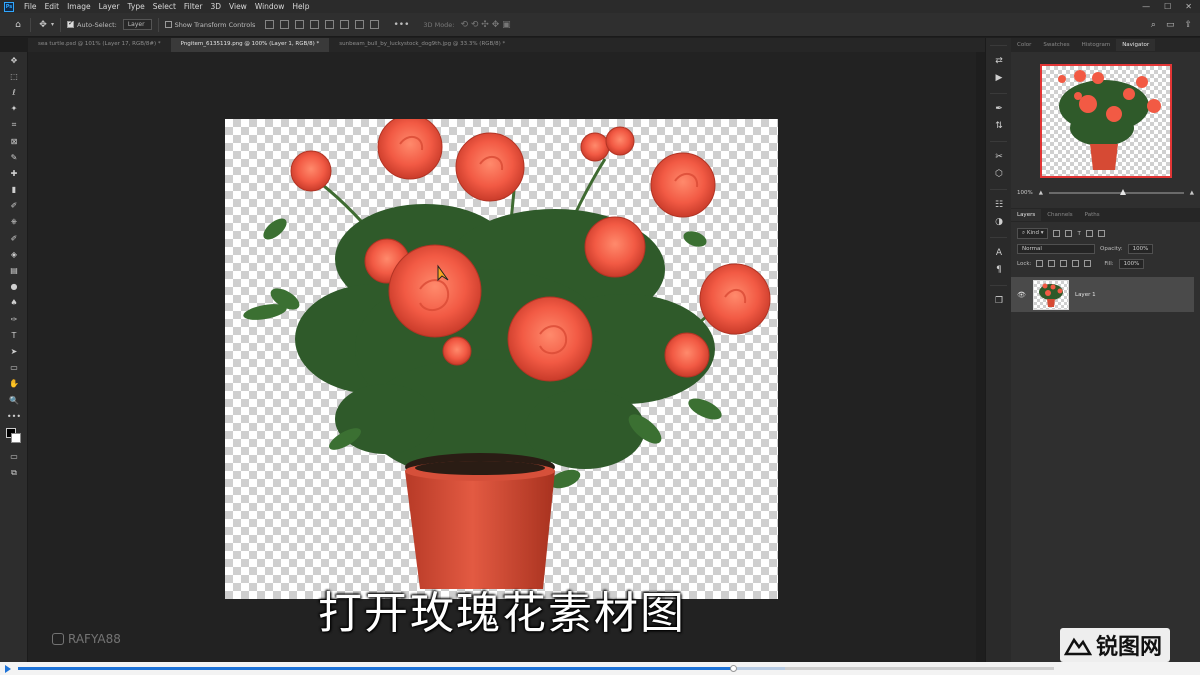 The width and height of the screenshot is (1200, 675). I want to click on screen-mode-icon: ⧉, so click(14, 473).